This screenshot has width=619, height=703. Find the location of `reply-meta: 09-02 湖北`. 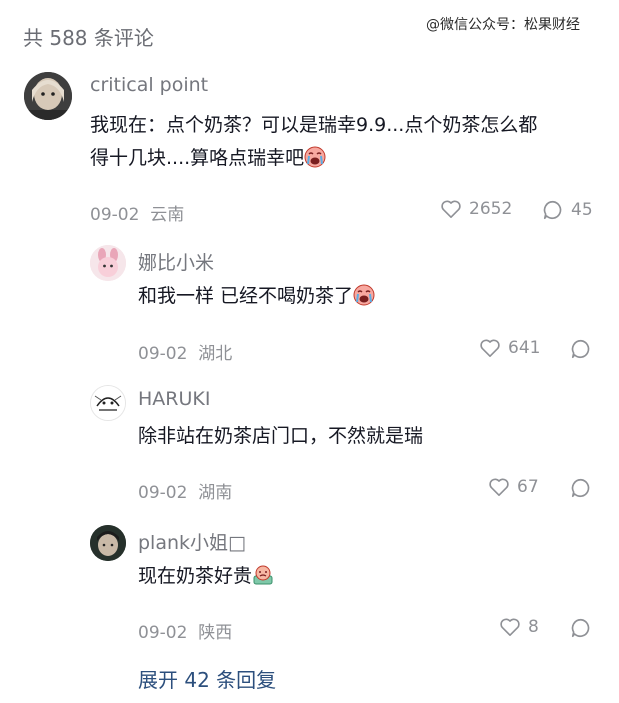

reply-meta: 09-02 湖北 is located at coordinates (185, 351).